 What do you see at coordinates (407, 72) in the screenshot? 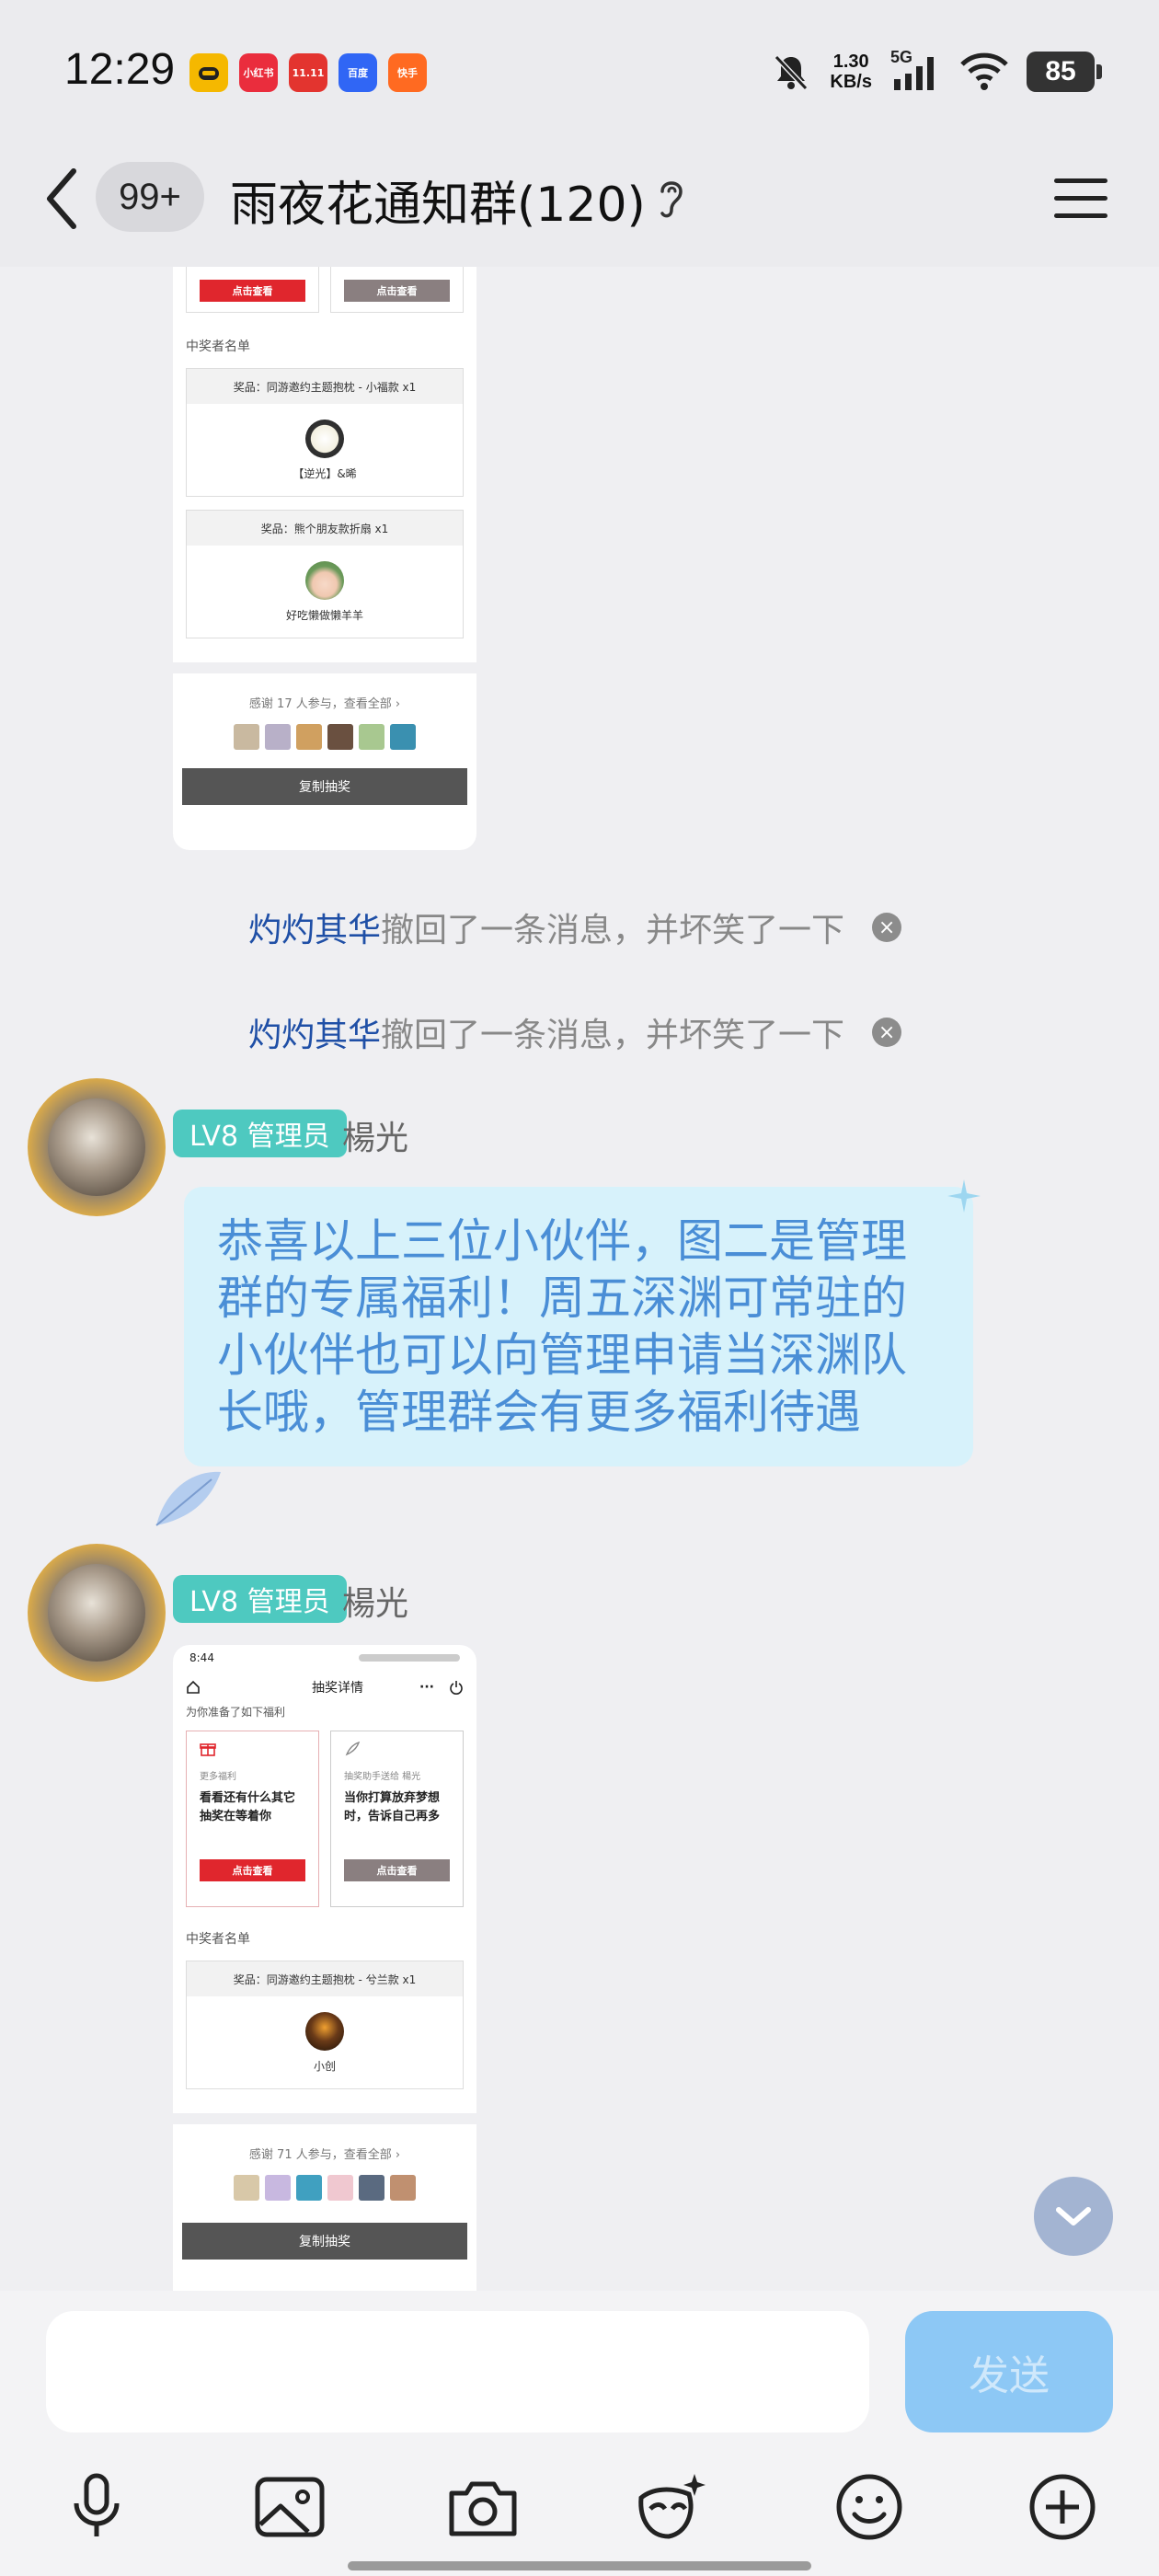
I see `kuaishou-app-icon: 快手` at bounding box center [407, 72].